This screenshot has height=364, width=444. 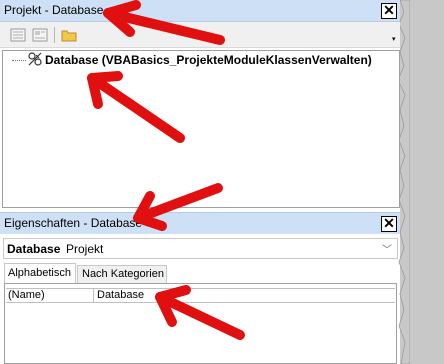 I want to click on tree-connector, so click(x=19, y=60).